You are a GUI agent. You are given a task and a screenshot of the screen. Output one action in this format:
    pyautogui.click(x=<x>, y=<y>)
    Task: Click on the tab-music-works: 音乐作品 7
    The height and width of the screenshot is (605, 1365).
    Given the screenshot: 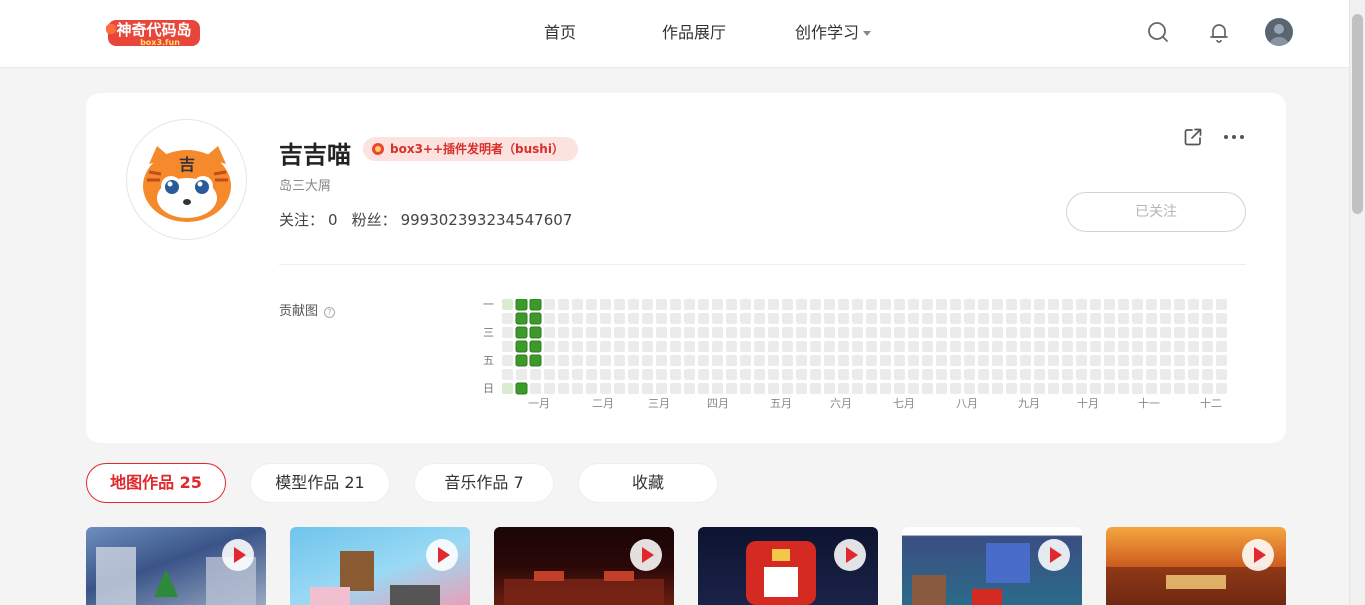 What is the action you would take?
    pyautogui.click(x=484, y=483)
    